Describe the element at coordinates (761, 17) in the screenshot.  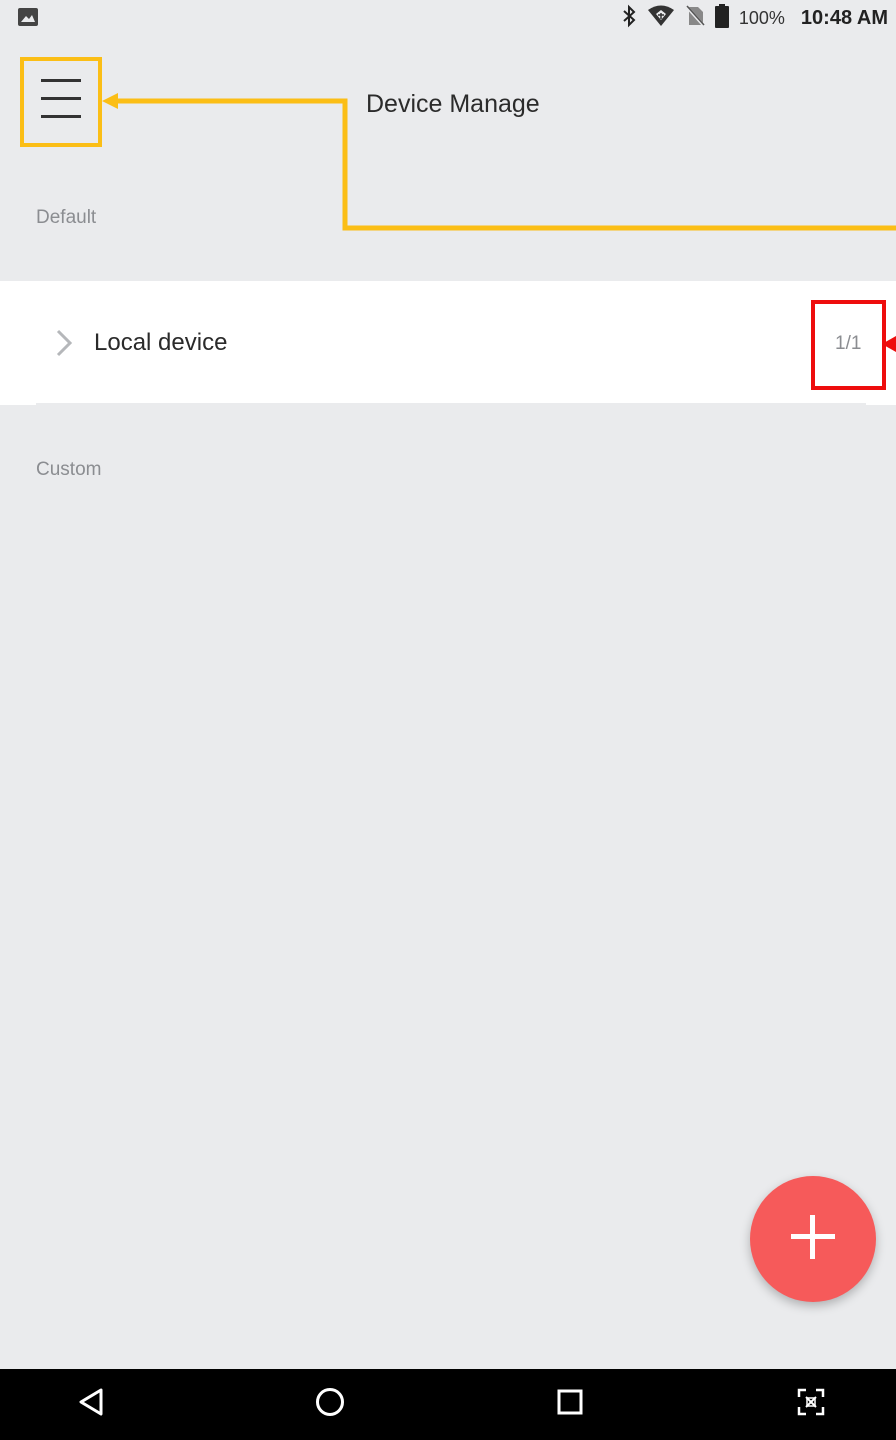
I see `battery-percent: 100%` at that location.